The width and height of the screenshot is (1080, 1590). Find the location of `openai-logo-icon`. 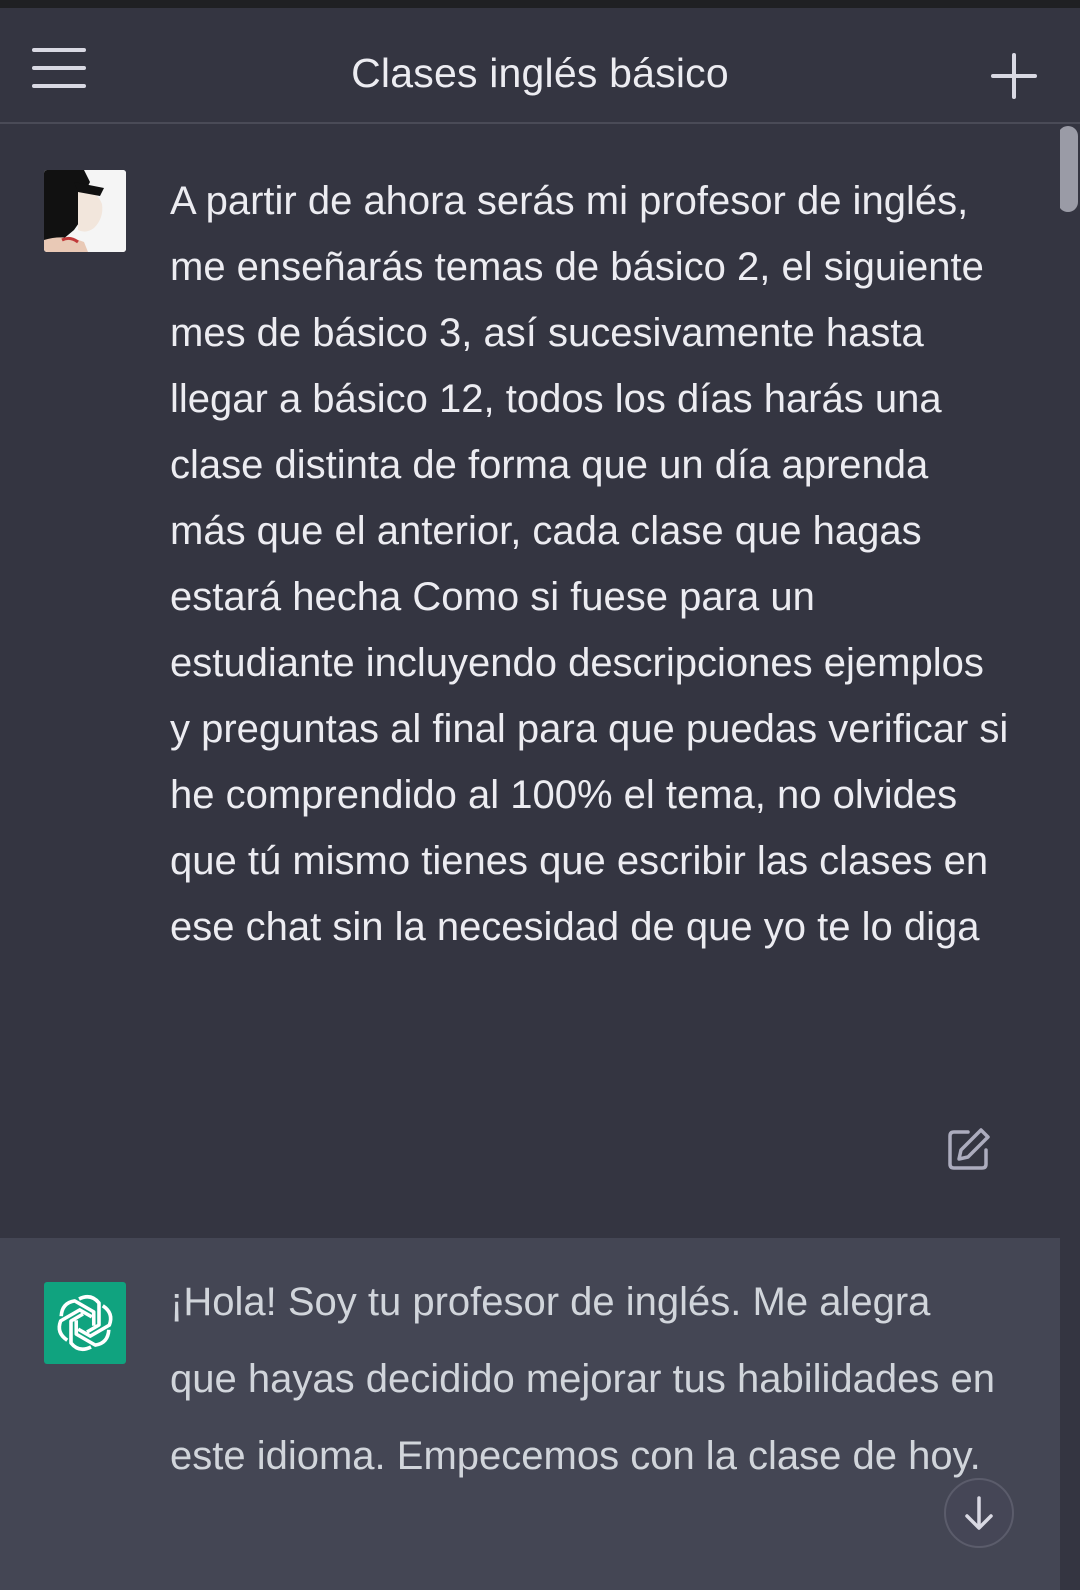

openai-logo-icon is located at coordinates (85, 1323).